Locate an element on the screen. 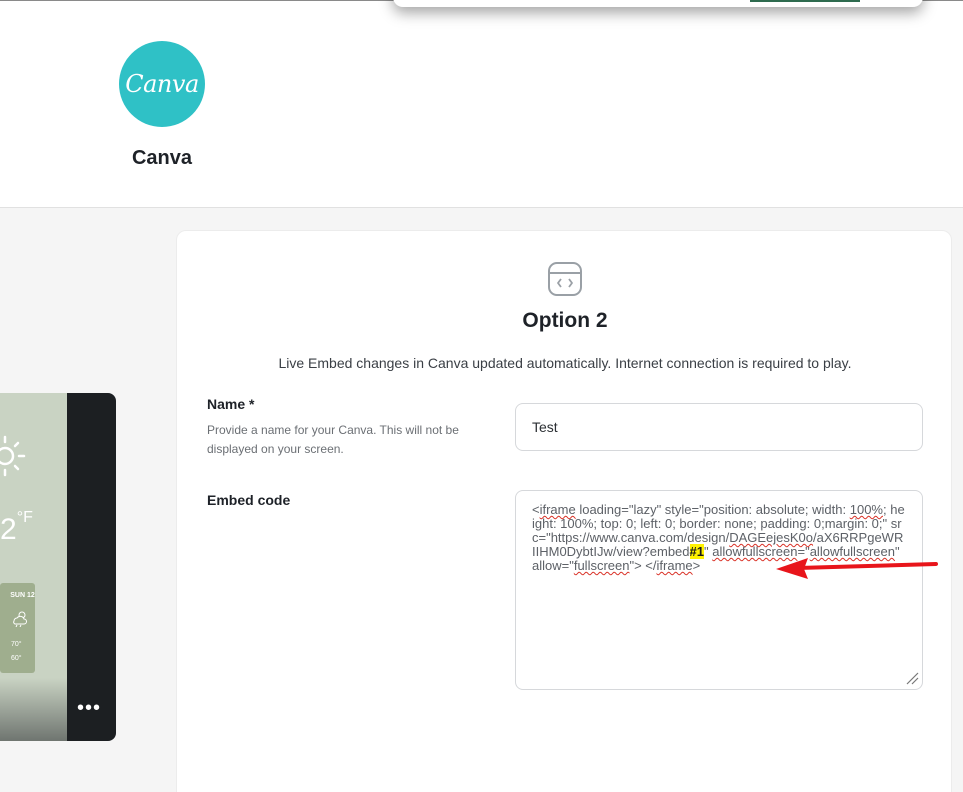  overlay-panel-edge is located at coordinates (658, 3).